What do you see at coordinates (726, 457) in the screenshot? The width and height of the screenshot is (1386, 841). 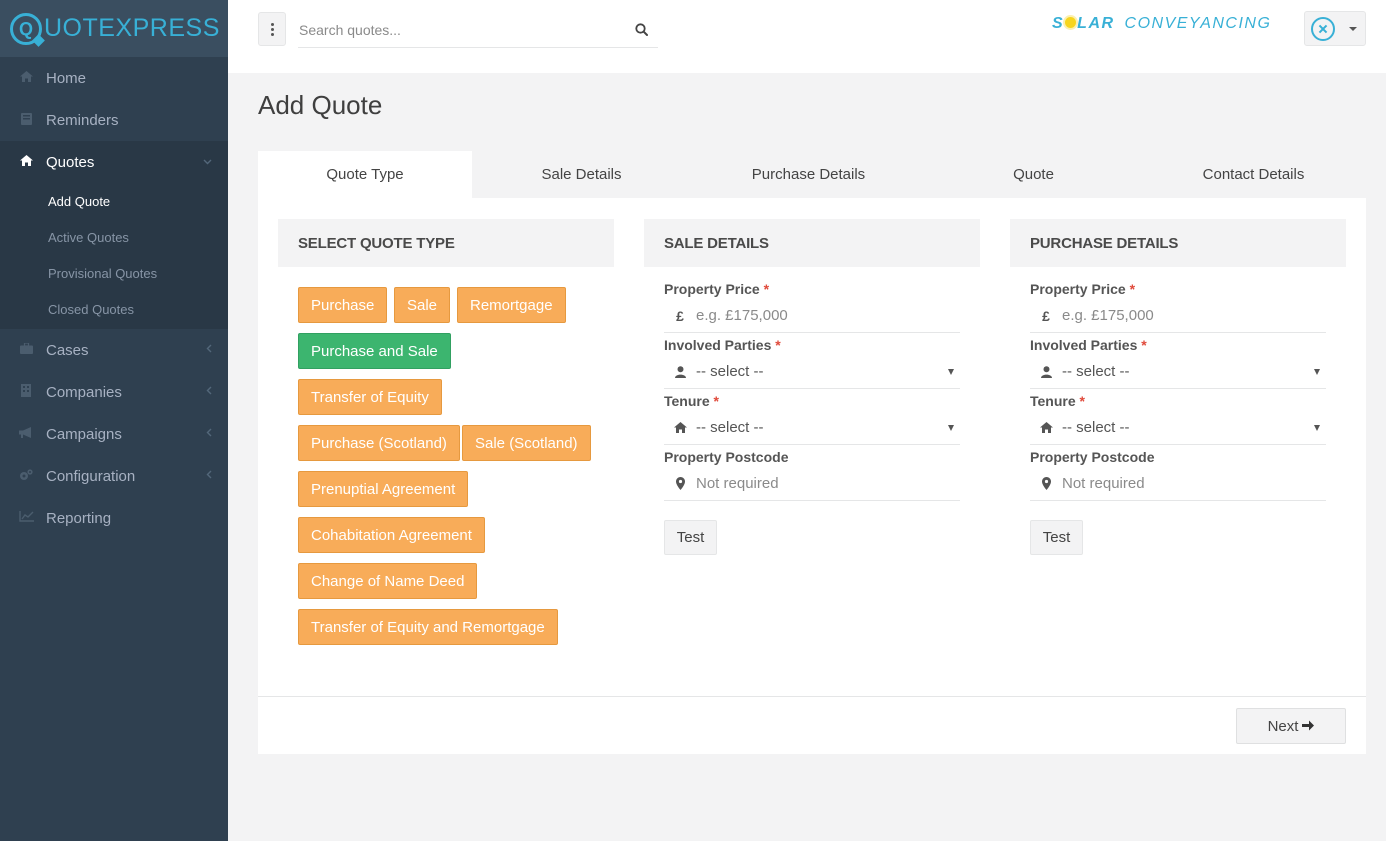 I see `sale-property-postcode-label: Property Postcode` at bounding box center [726, 457].